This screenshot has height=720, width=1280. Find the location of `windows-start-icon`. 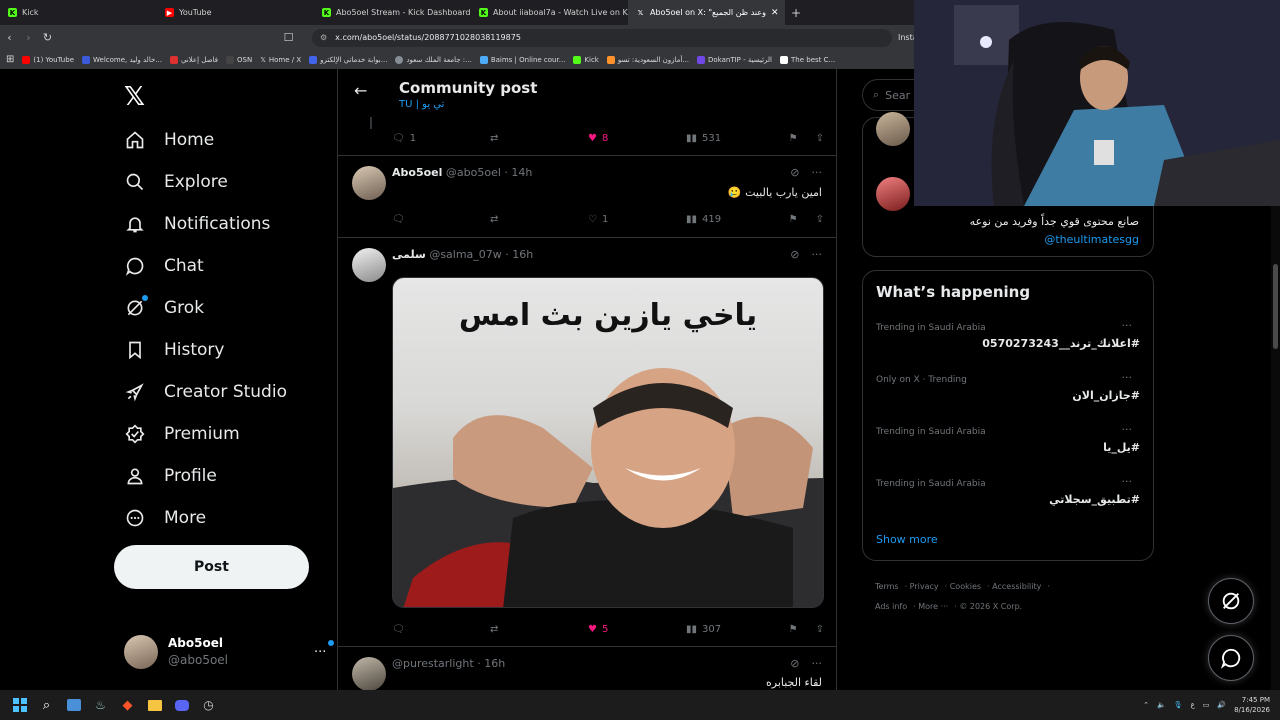

windows-start-icon is located at coordinates (19, 705).